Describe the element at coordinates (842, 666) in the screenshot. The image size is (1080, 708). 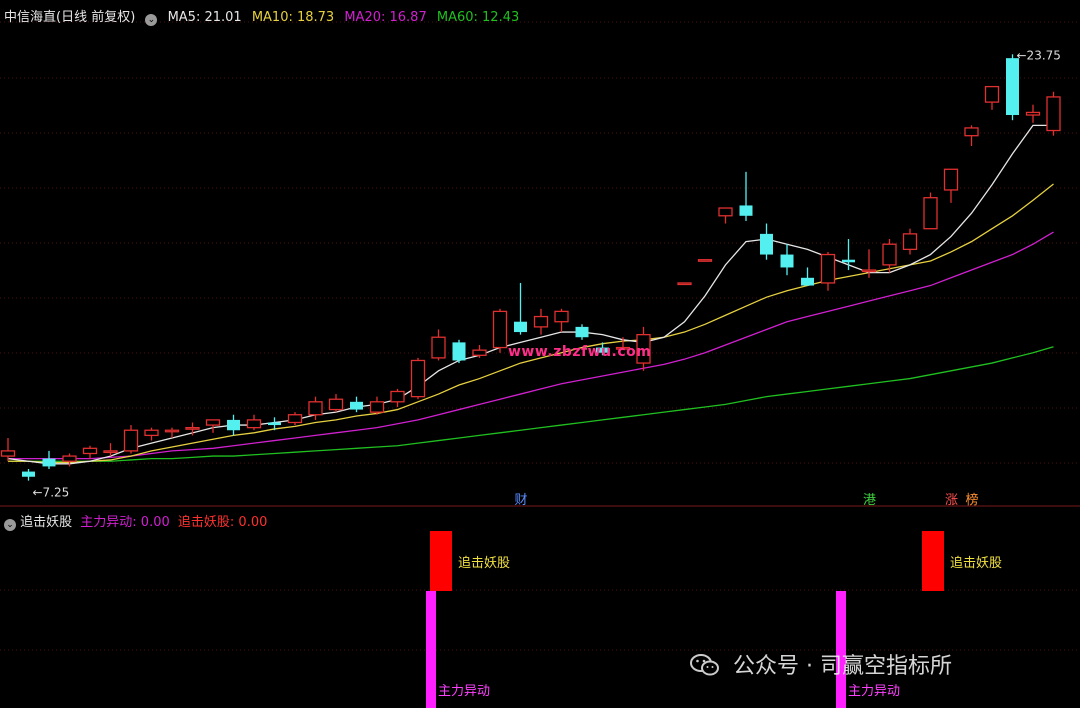
I see `watermark-text: 公众号 · 司赢空指标所` at that location.